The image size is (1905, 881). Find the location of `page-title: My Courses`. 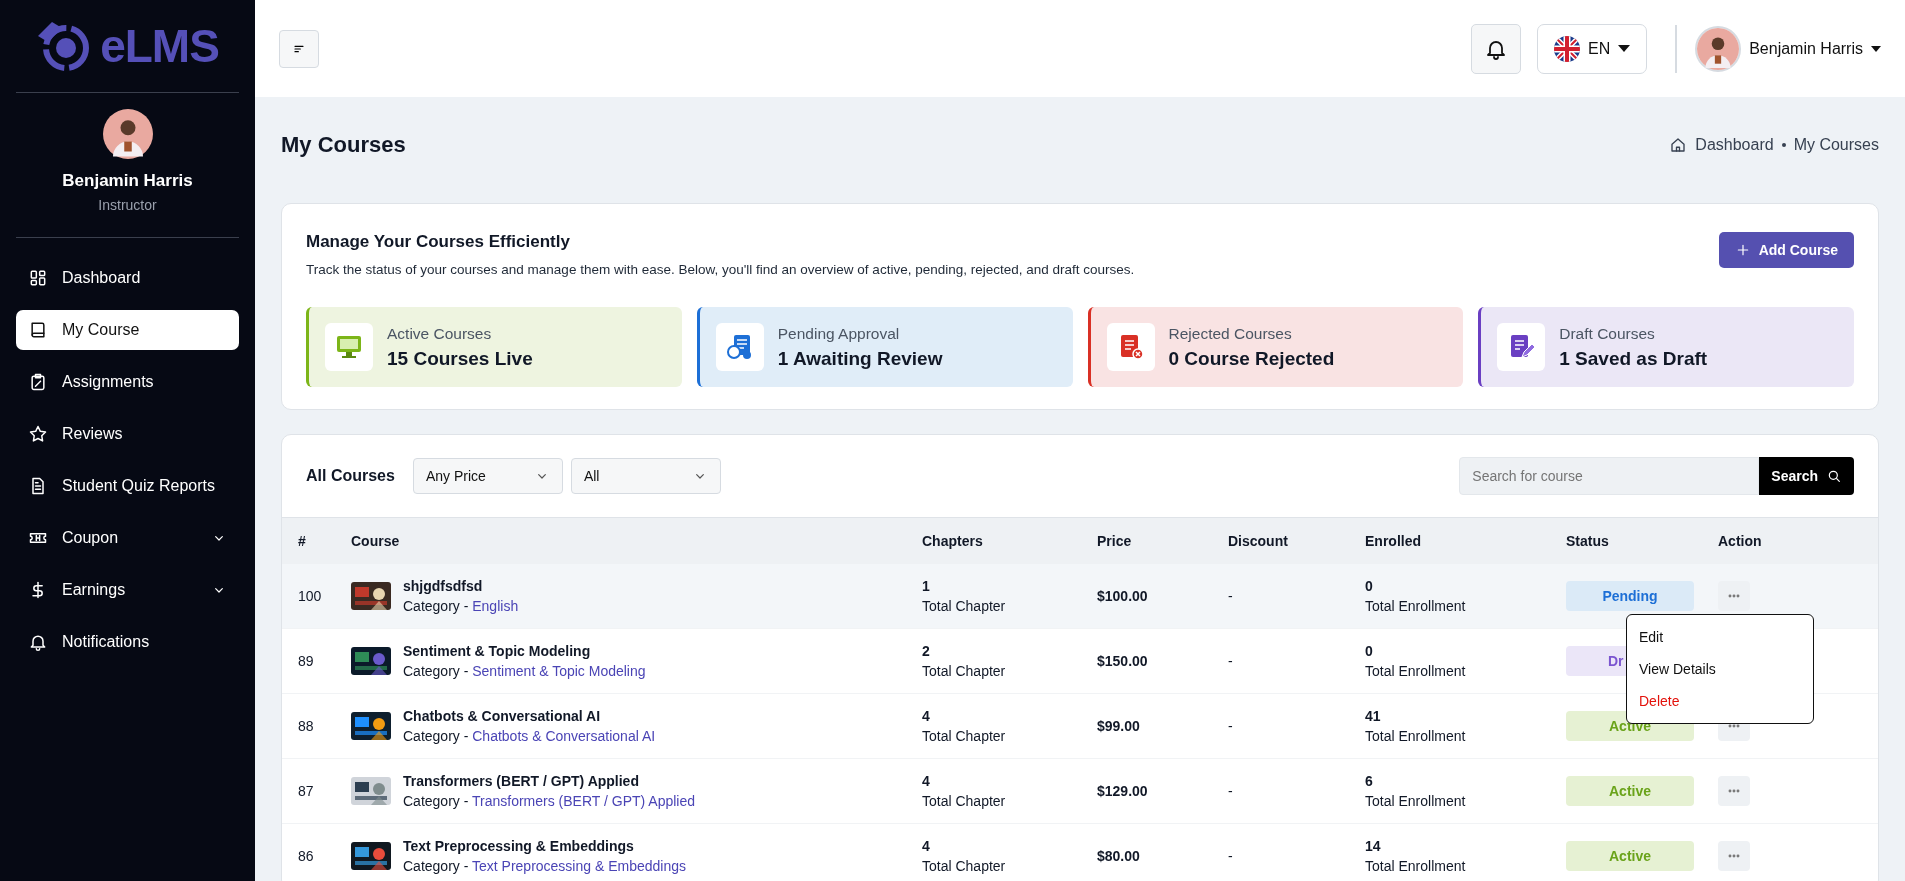

page-title: My Courses is located at coordinates (344, 145).